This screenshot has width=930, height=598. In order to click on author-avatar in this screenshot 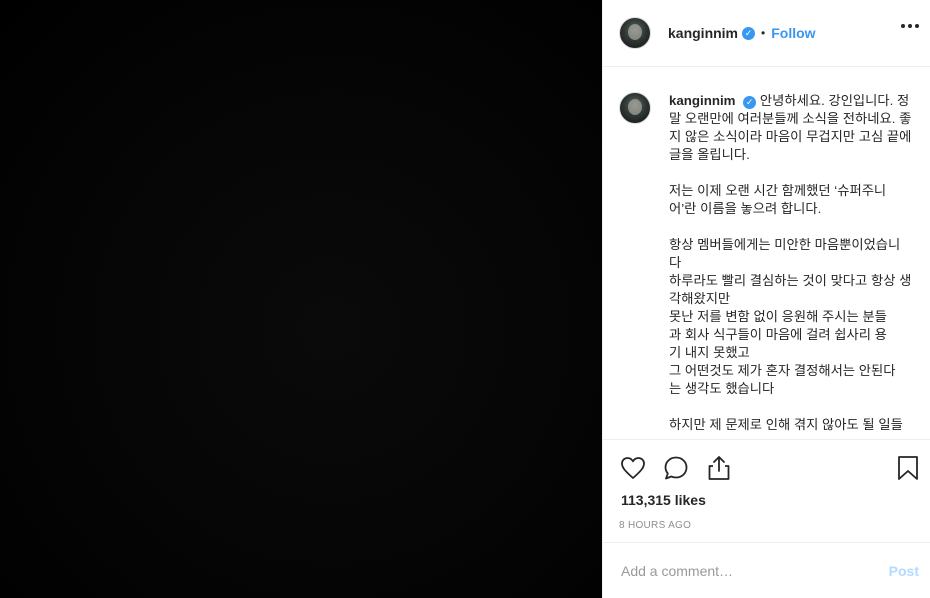, I will do `click(635, 33)`.